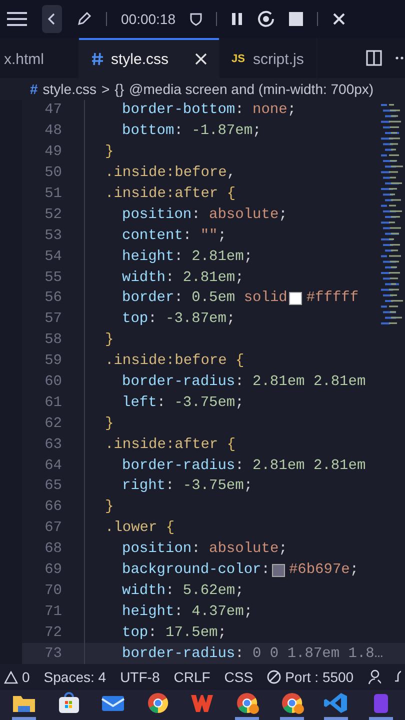 The width and height of the screenshot is (405, 720). Describe the element at coordinates (53, 215) in the screenshot. I see `line-number: 52` at that location.